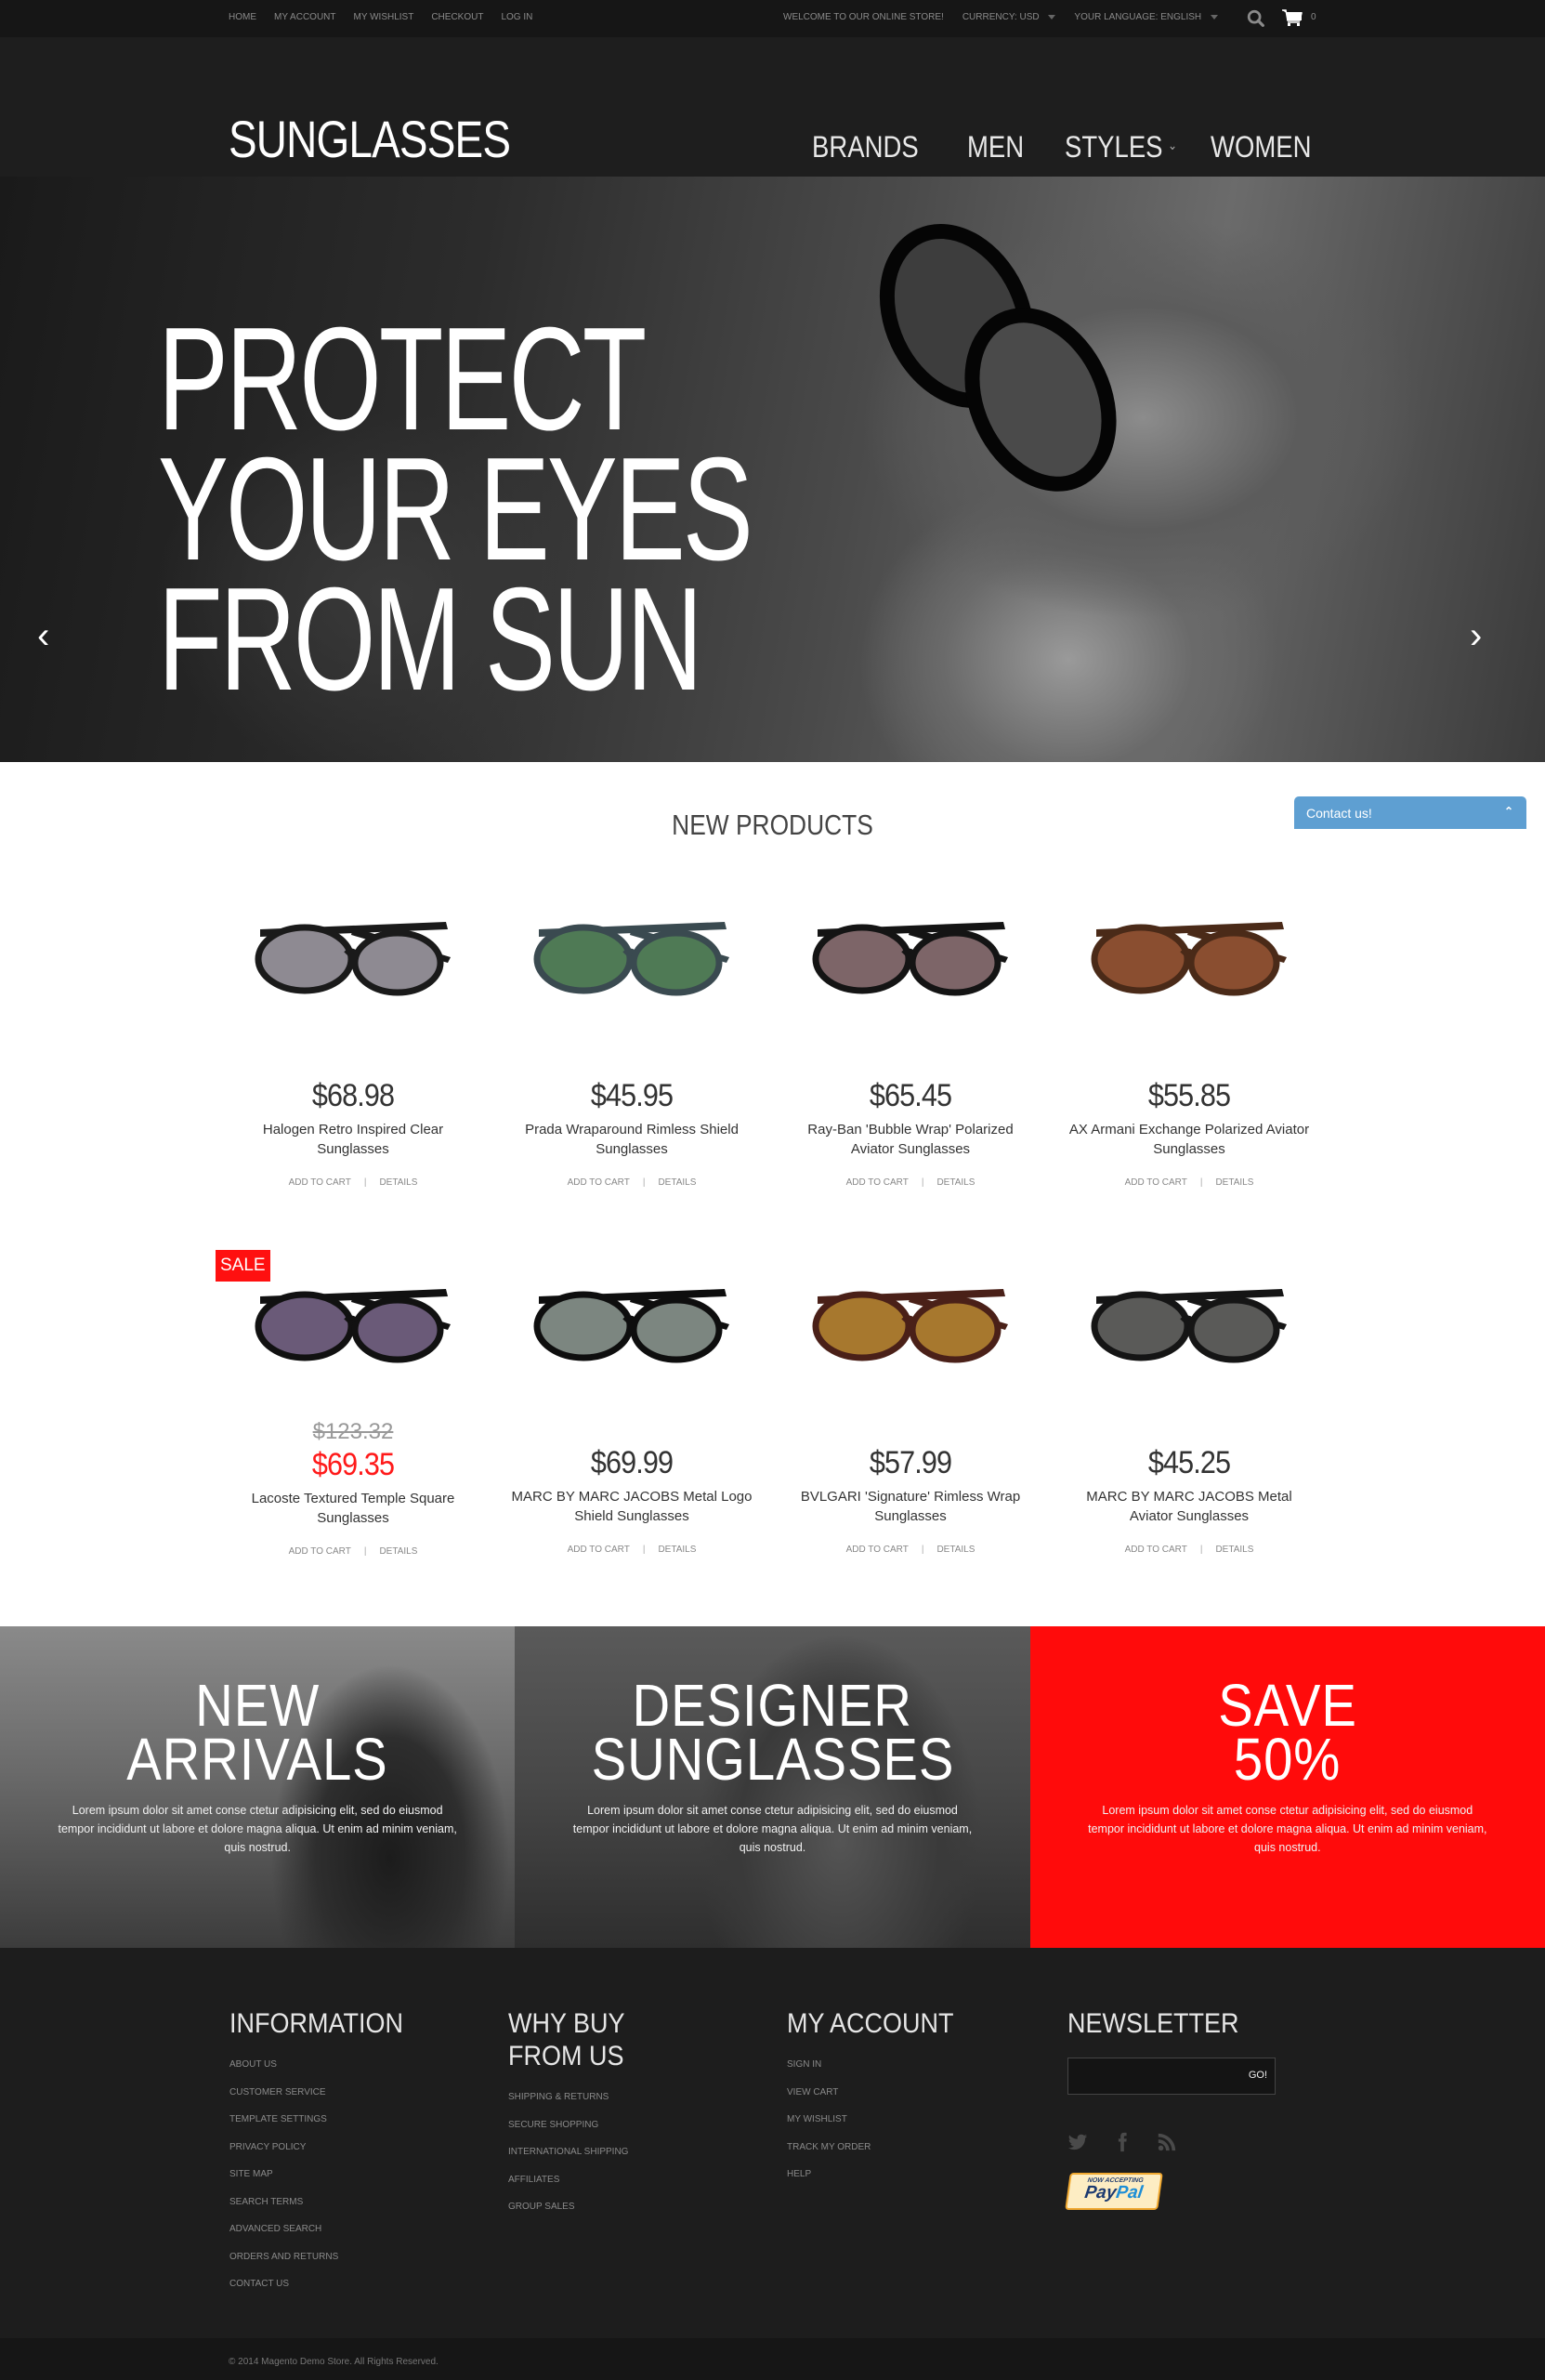 The height and width of the screenshot is (2380, 1545). Describe the element at coordinates (353, 1139) in the screenshot. I see `product-name: Halogen Retro Inspired Clear Sunglasses` at that location.